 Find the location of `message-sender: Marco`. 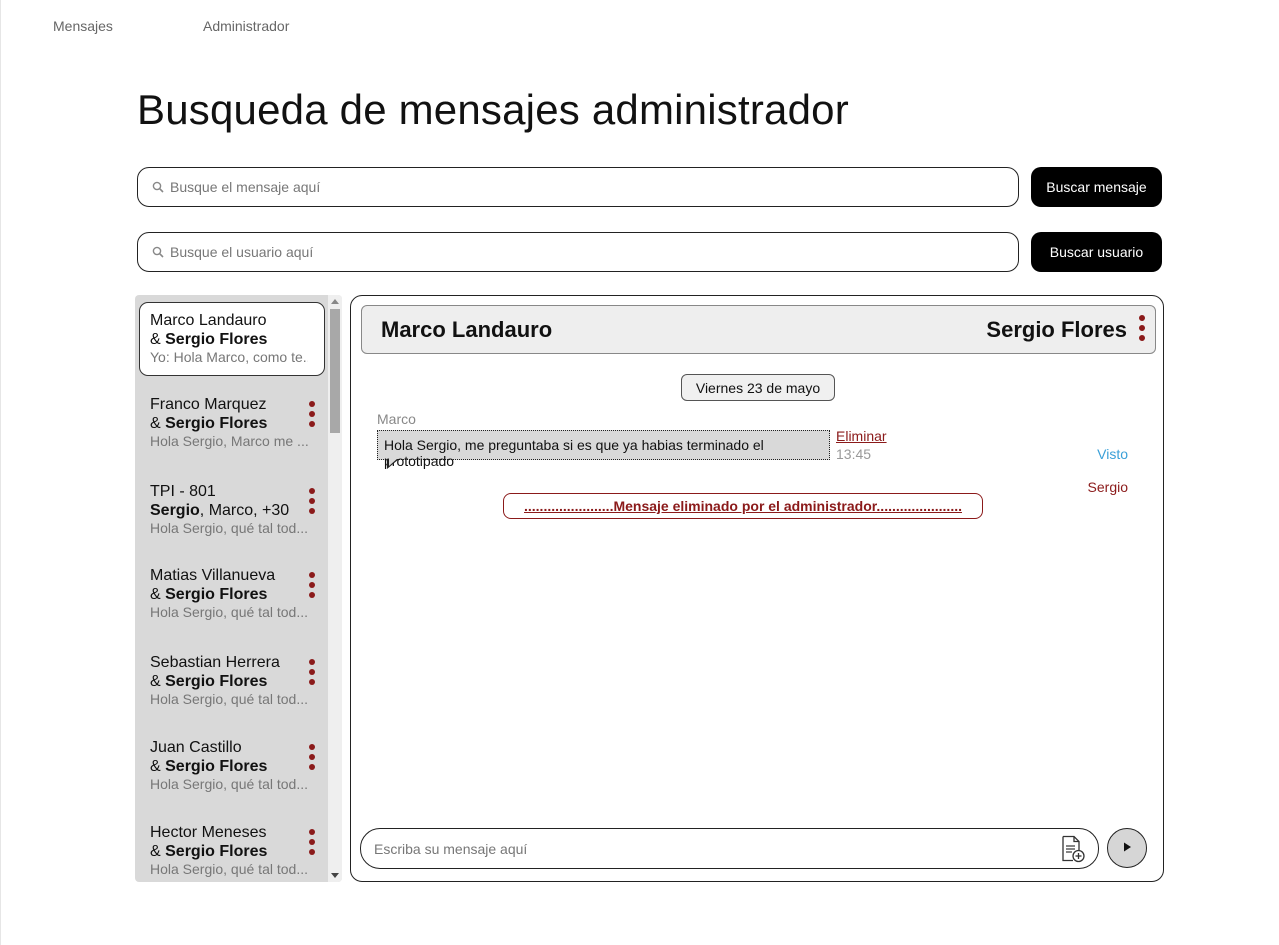

message-sender: Marco is located at coordinates (396, 419).